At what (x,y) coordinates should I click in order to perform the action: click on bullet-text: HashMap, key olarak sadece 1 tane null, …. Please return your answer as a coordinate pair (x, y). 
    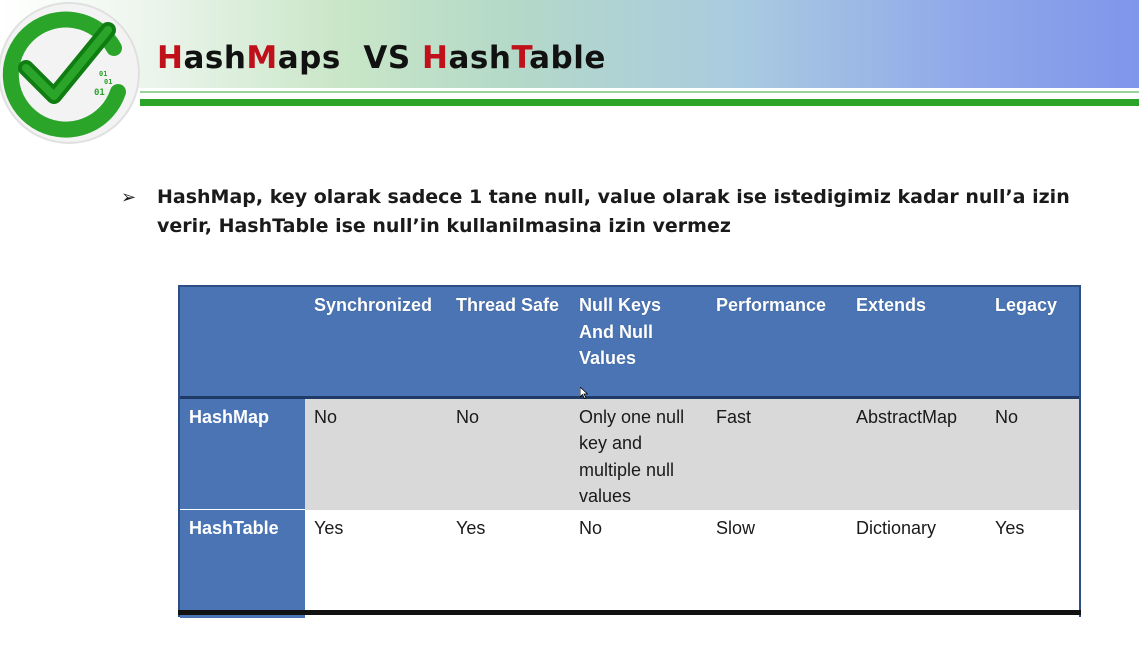
    Looking at the image, I should click on (613, 211).